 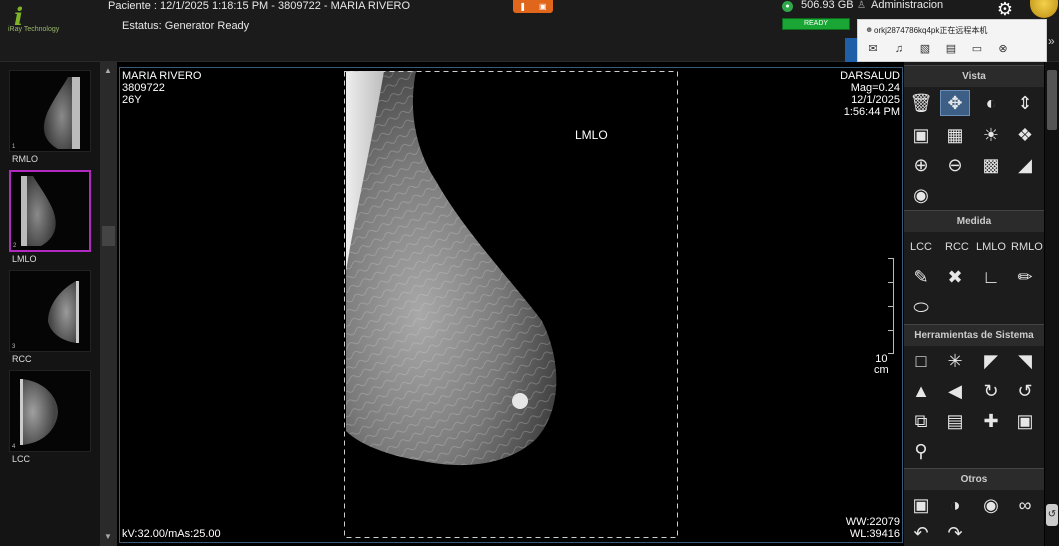 I want to click on scroll-up-icon: ▲, so click(x=108, y=70).